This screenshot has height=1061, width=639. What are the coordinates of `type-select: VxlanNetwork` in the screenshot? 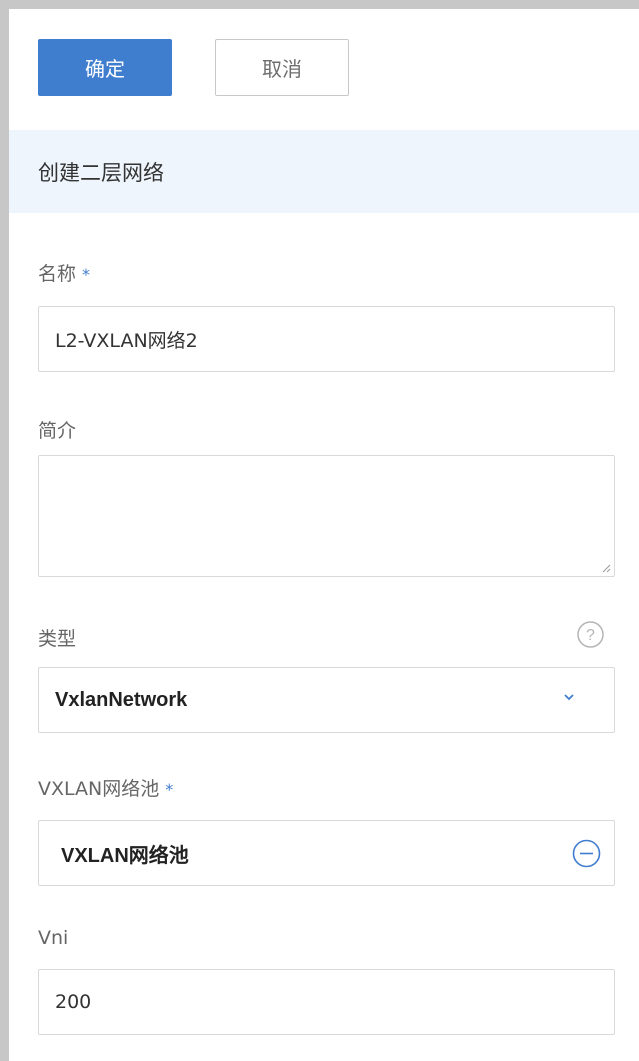 It's located at (326, 700).